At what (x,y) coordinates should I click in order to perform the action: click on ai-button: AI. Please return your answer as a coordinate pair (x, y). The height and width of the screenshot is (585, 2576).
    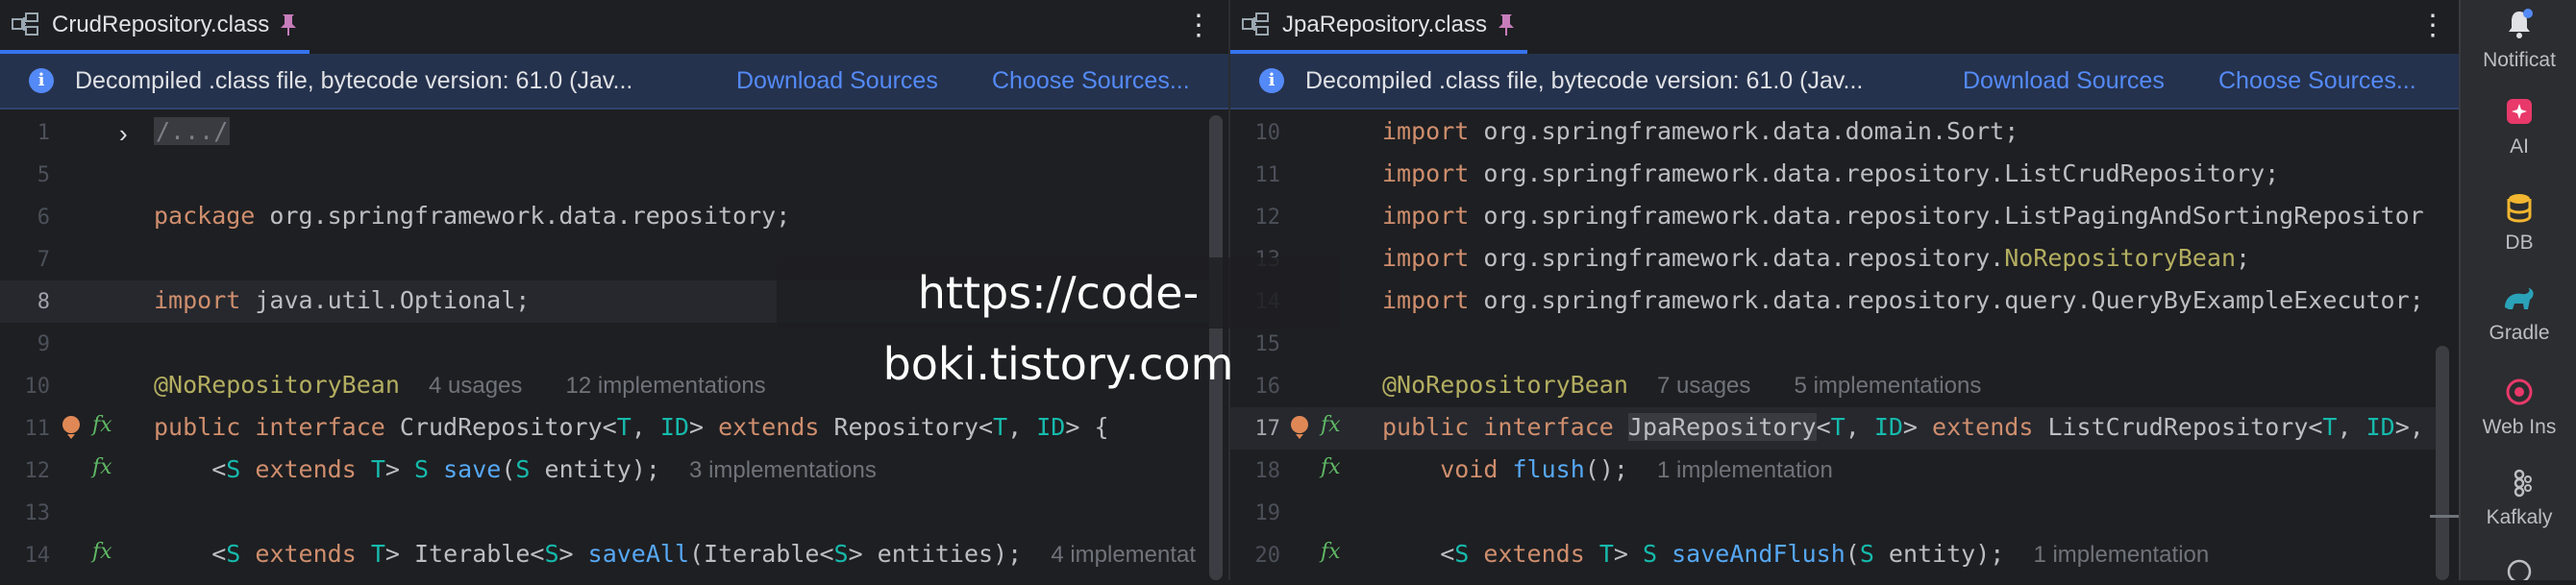
    Looking at the image, I should click on (2519, 127).